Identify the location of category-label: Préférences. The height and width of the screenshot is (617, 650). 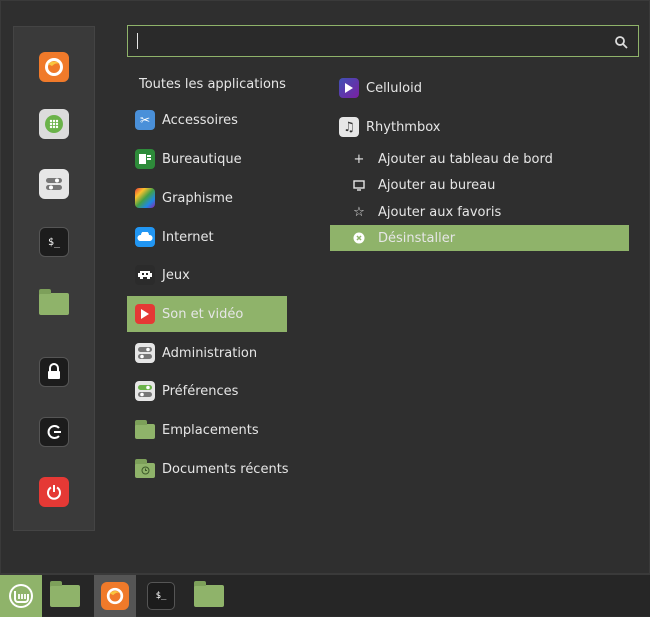
(200, 391).